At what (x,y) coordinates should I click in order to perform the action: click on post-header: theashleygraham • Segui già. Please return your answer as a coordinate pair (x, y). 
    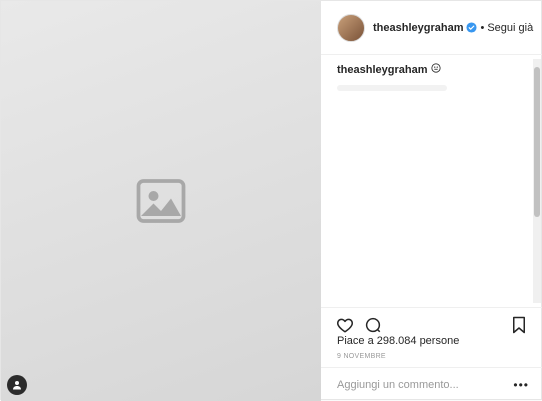
    Looking at the image, I should click on (431, 28).